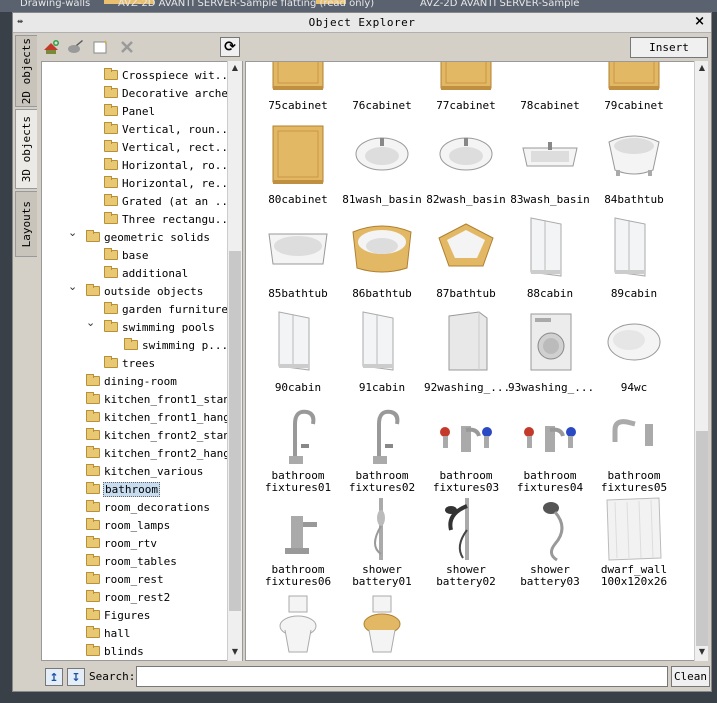 The image size is (717, 703). Describe the element at coordinates (466, 541) in the screenshot. I see `object-tile: shower battery02` at that location.